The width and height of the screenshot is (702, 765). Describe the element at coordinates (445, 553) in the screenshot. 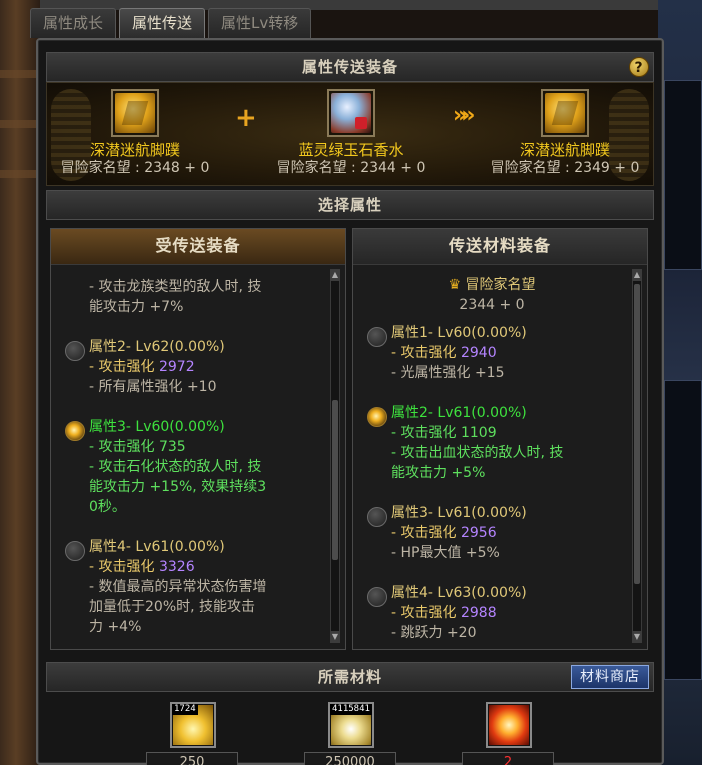

I see `attr-line: - HP最大值 +5%` at that location.